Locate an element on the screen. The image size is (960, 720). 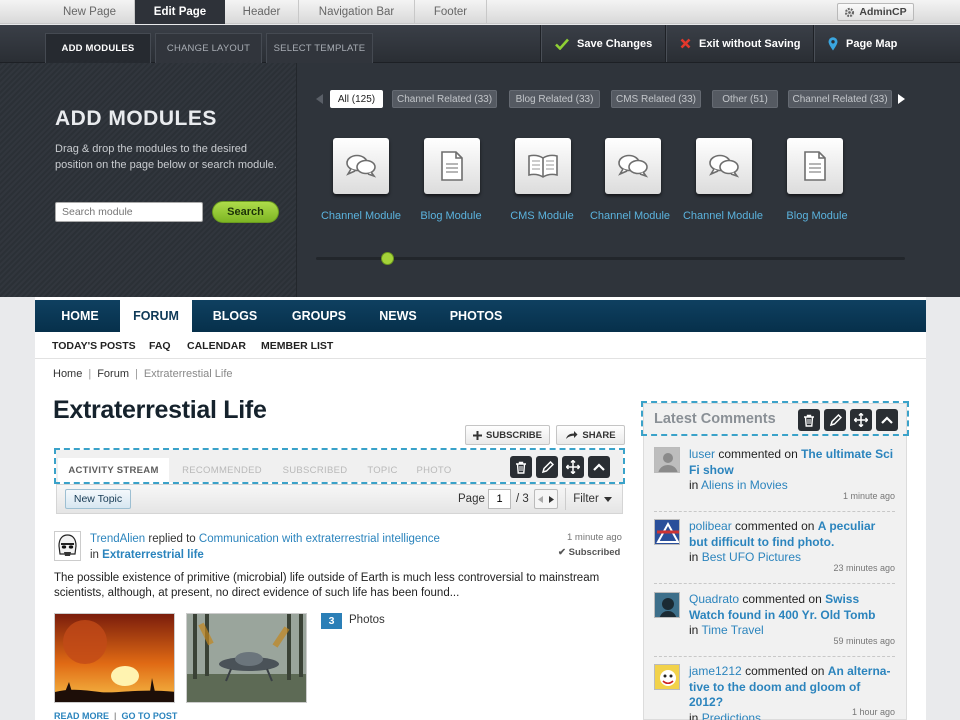
stream-tab-subscribed: SUBSCRIBED is located at coordinates (315, 470).